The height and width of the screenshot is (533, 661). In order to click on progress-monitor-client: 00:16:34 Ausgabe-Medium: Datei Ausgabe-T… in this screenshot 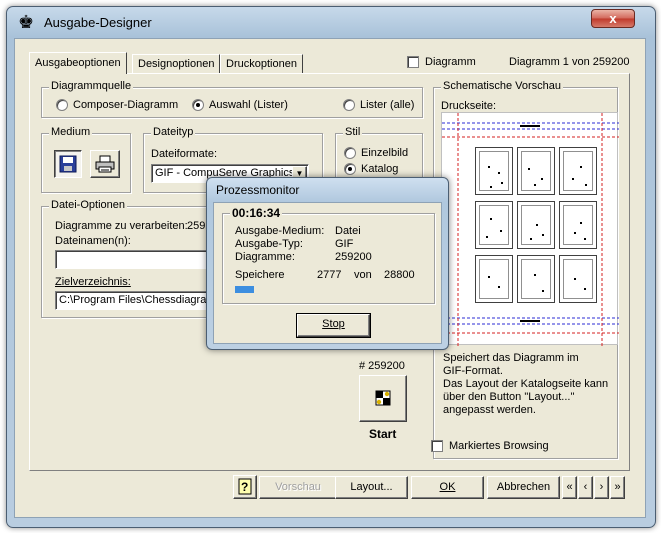, I will do `click(327, 273)`.